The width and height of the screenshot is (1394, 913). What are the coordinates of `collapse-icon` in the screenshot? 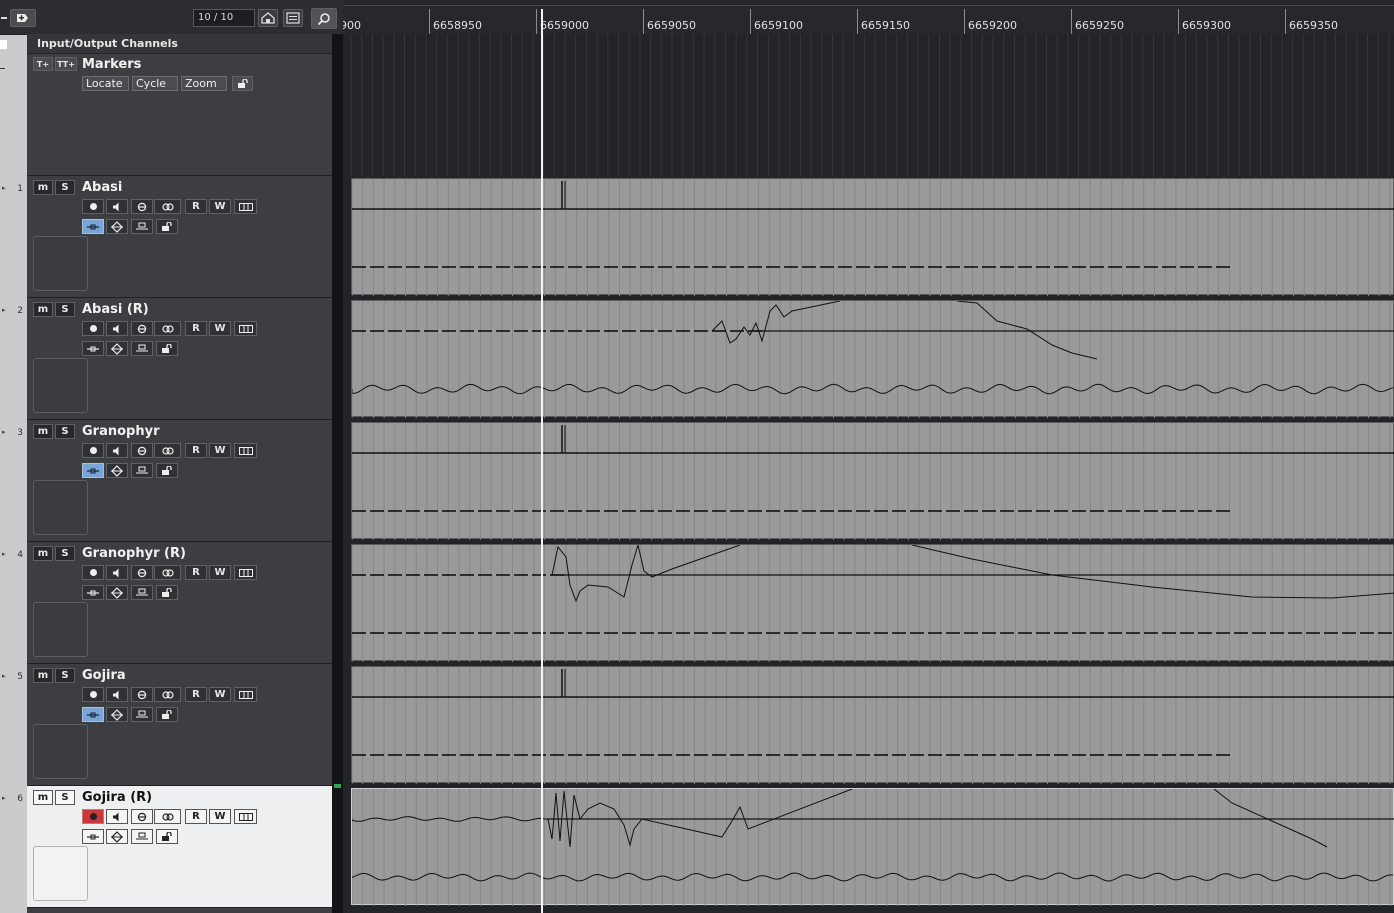 It's located at (5, 18).